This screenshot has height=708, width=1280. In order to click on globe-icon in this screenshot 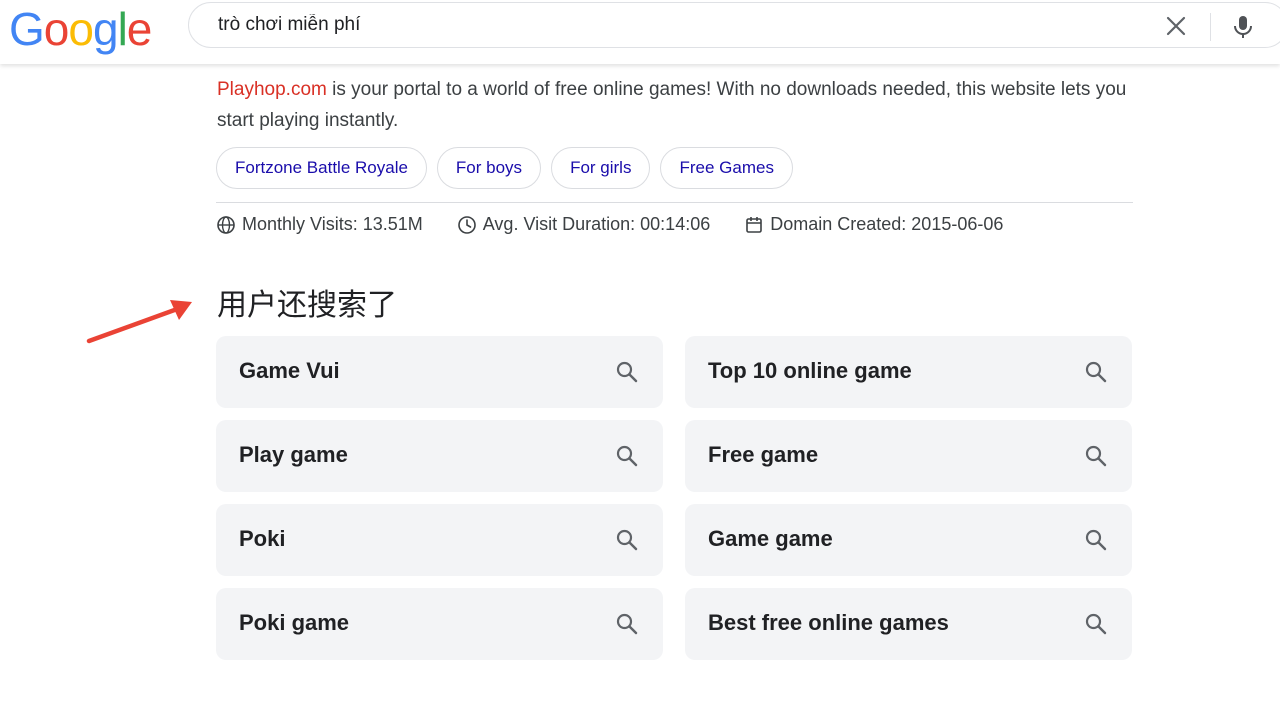, I will do `click(226, 224)`.